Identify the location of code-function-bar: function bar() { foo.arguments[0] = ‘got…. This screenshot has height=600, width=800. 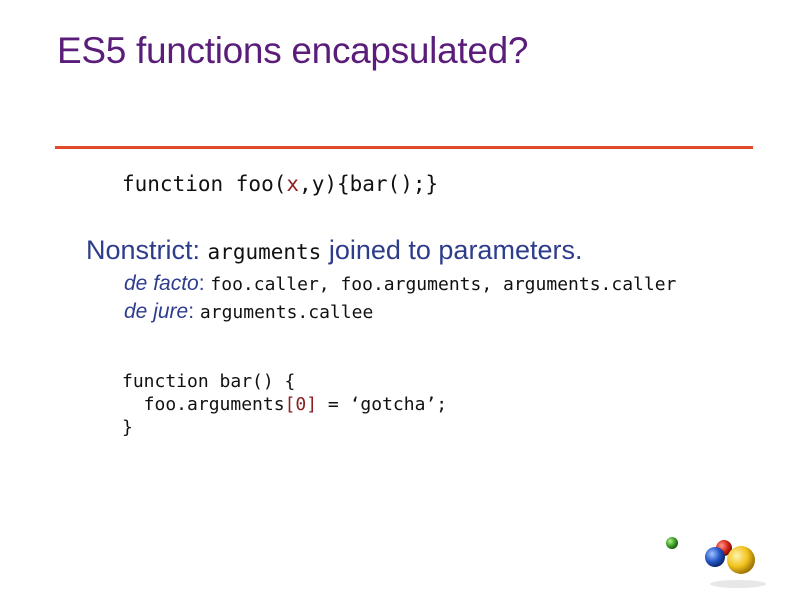
(284, 404).